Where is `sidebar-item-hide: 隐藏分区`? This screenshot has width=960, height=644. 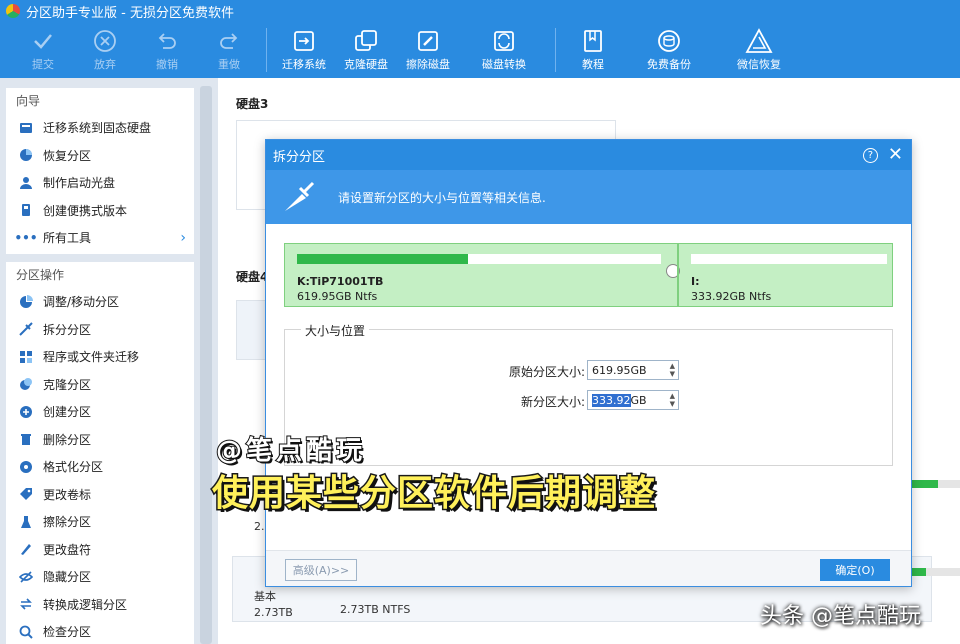
sidebar-item-hide: 隐藏分区 is located at coordinates (100, 577).